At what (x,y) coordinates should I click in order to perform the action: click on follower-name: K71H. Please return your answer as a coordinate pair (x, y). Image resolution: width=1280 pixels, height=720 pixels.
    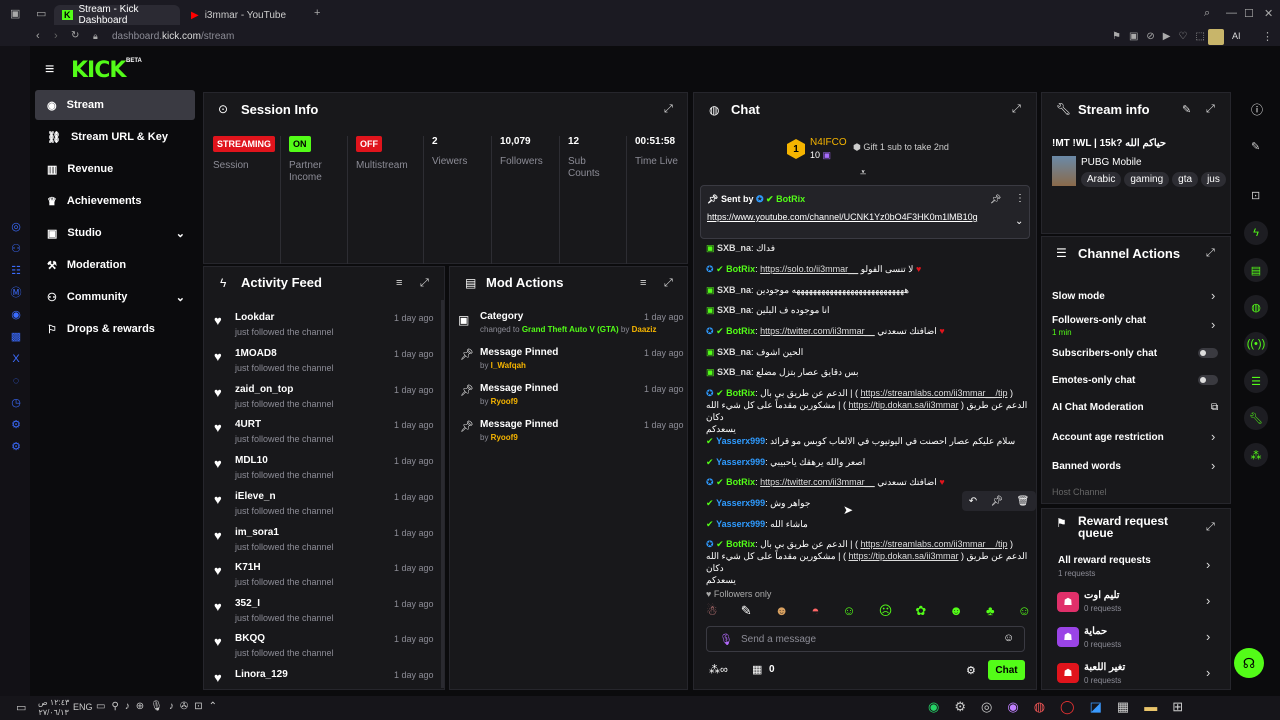
    Looking at the image, I should click on (248, 567).